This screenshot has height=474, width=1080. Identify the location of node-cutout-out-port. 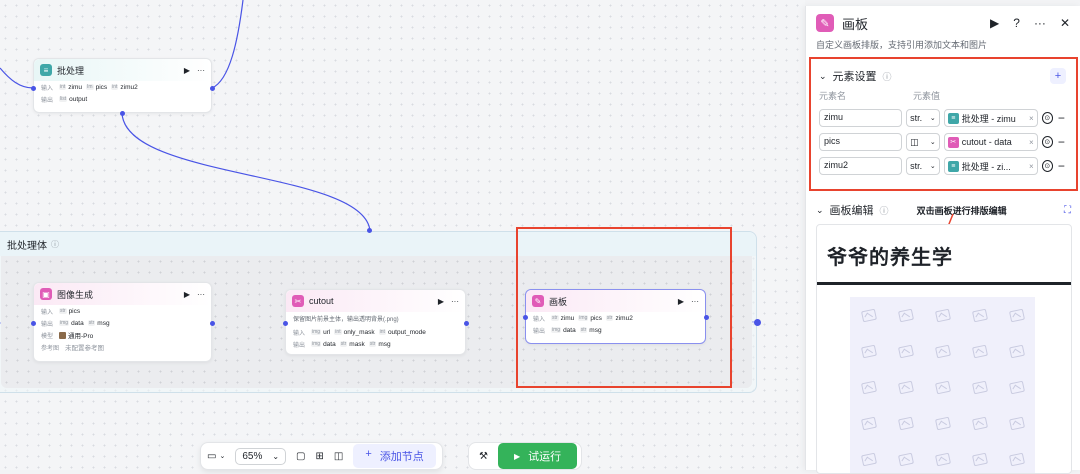
(466, 323).